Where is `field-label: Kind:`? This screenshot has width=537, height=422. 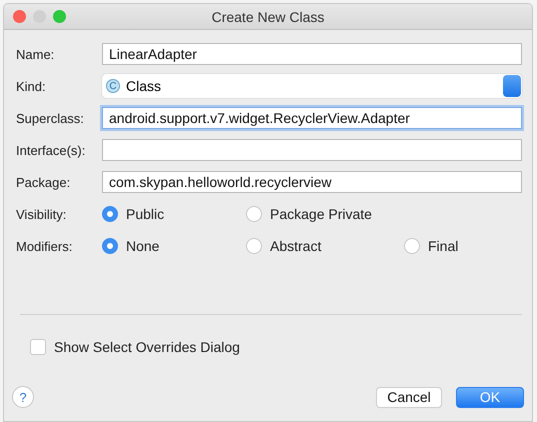 field-label: Kind: is located at coordinates (31, 86).